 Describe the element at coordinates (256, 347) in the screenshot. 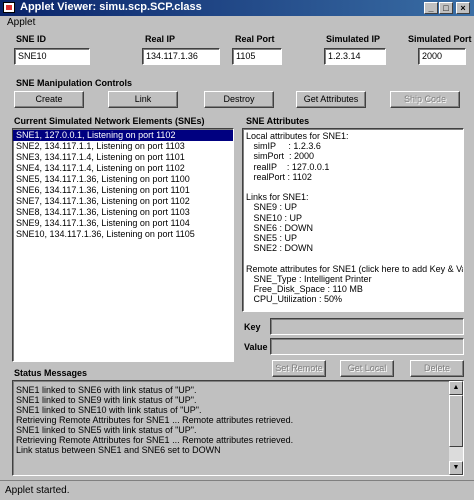

I see `value-label: Value` at that location.